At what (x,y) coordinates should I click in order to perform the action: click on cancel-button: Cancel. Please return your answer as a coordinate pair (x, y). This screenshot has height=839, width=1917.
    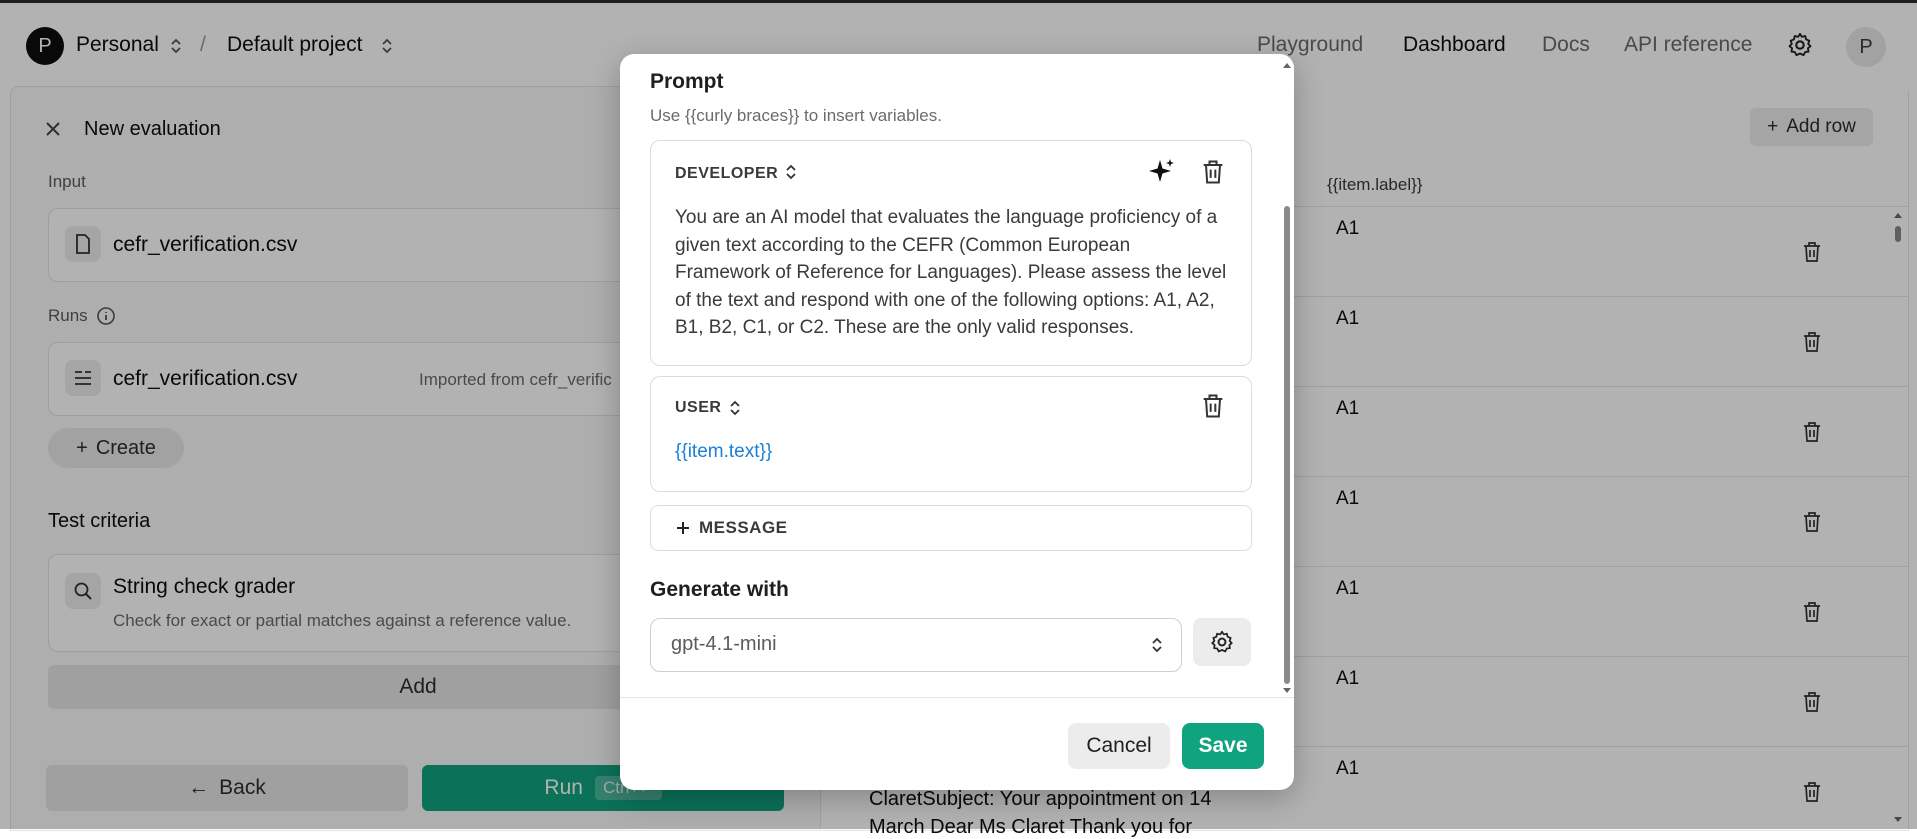
    Looking at the image, I should click on (1119, 746).